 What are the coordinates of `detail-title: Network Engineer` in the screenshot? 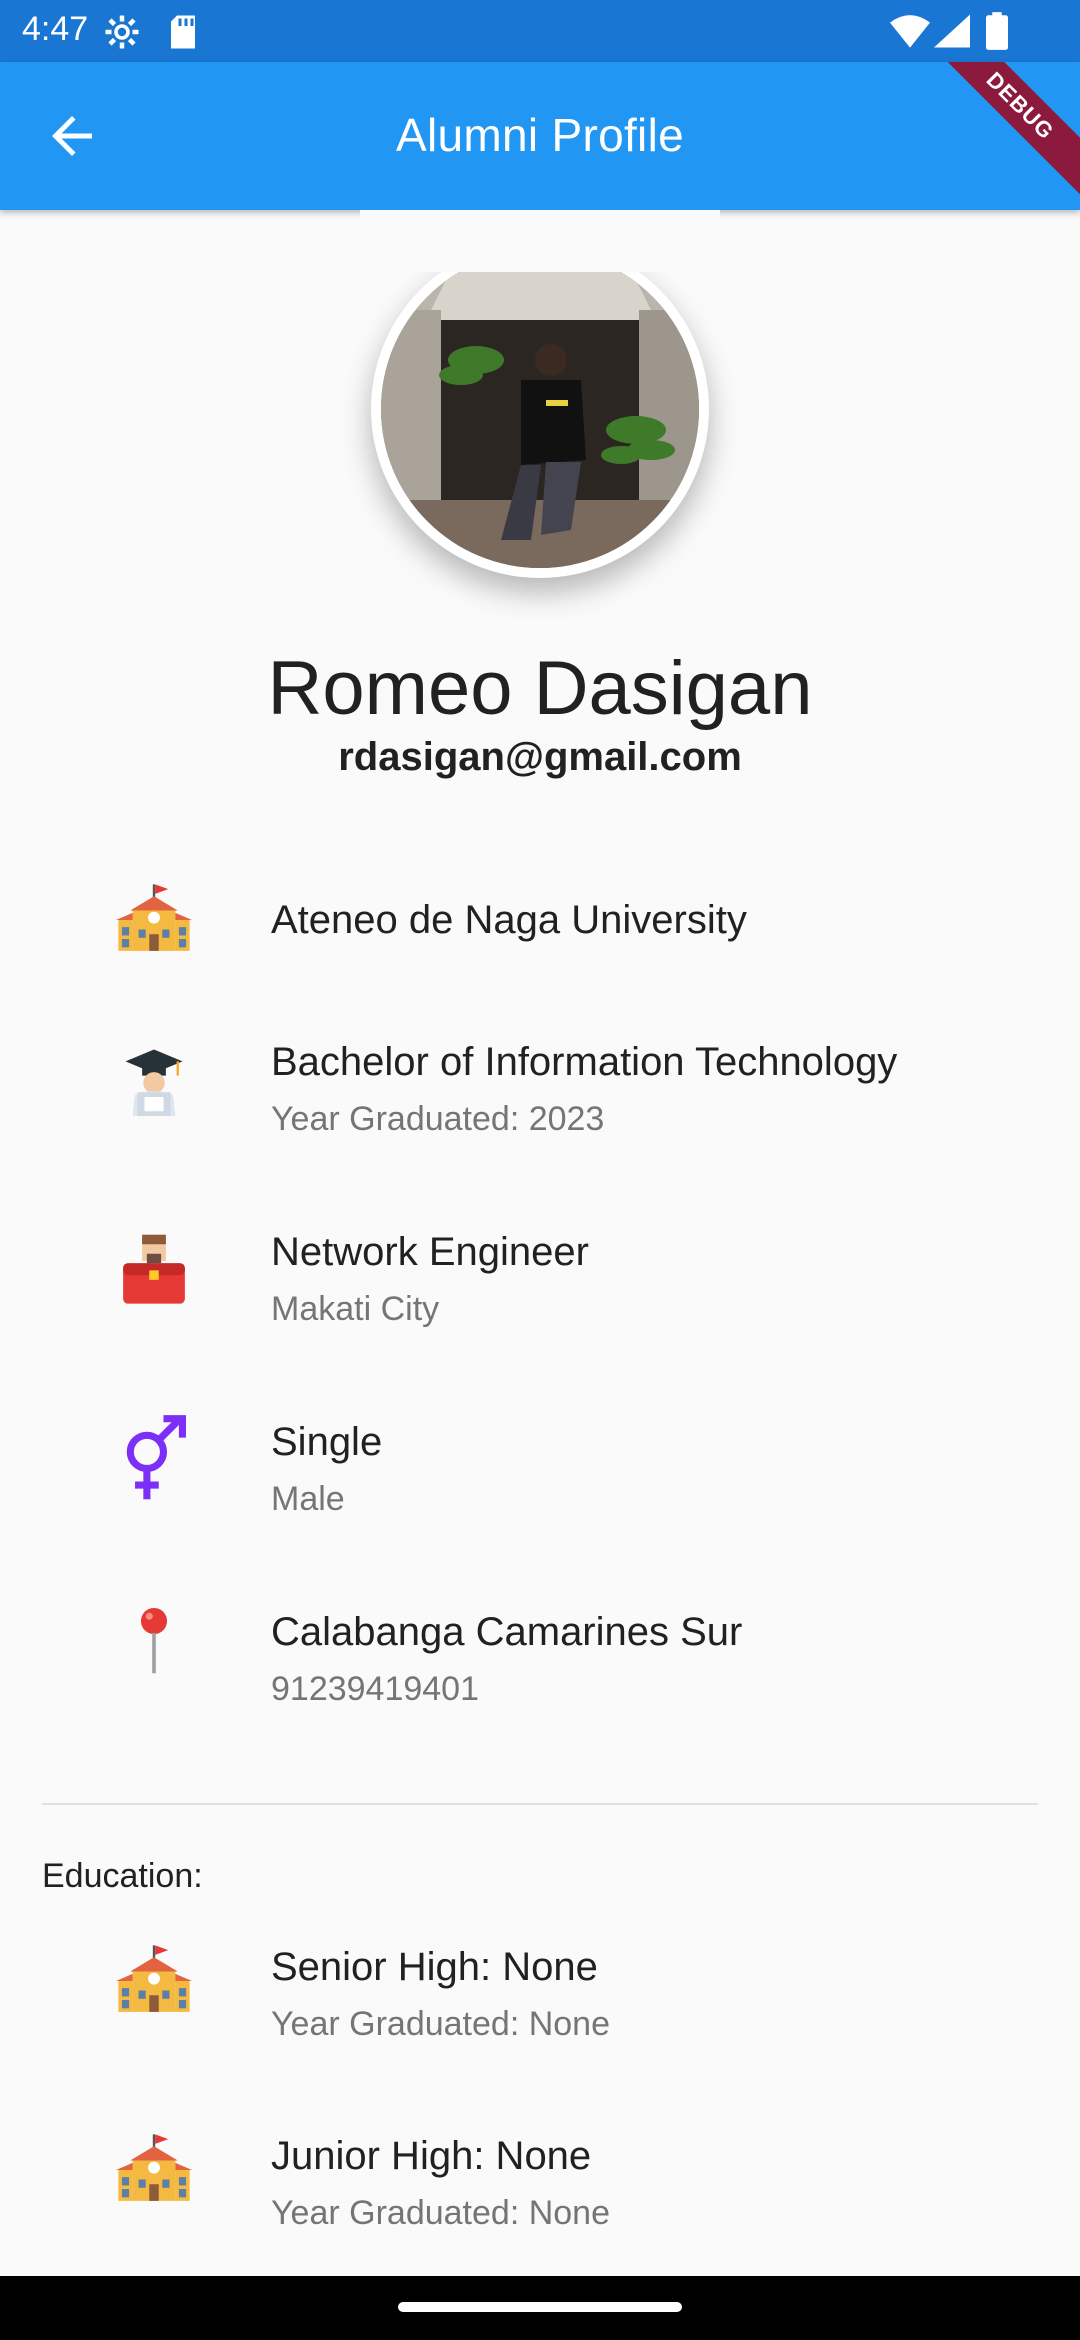 It's located at (430, 1252).